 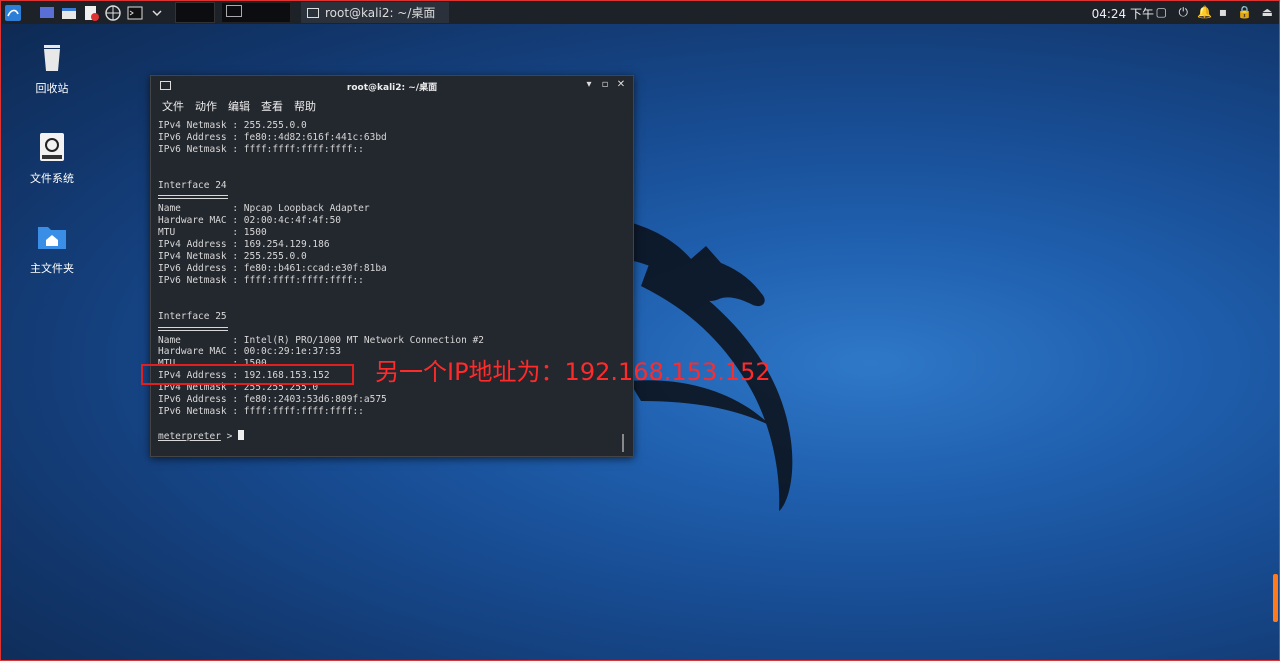 I want to click on terminal-prompt-line: meterpreter >, so click(x=395, y=436).